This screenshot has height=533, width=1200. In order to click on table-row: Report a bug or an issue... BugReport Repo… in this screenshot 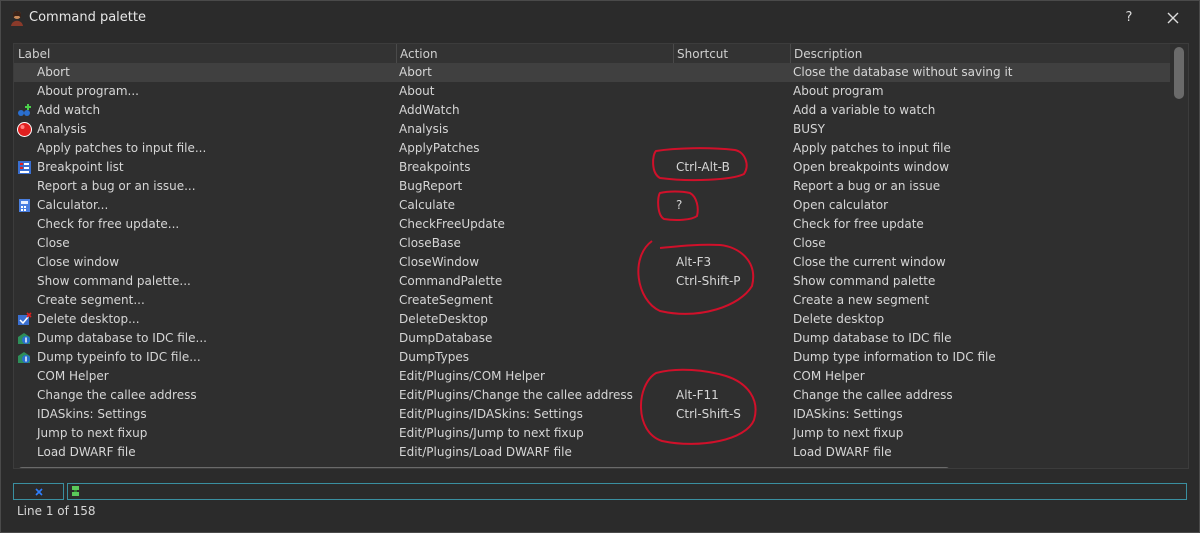, I will do `click(592, 186)`.